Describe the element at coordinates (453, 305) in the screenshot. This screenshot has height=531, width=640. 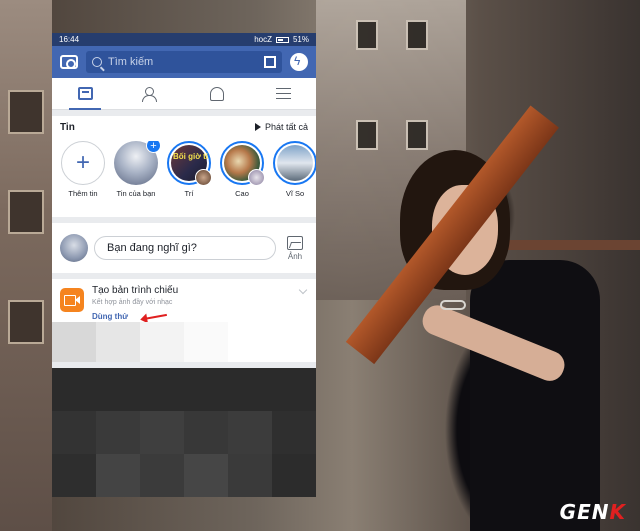
I see `bracelet` at that location.